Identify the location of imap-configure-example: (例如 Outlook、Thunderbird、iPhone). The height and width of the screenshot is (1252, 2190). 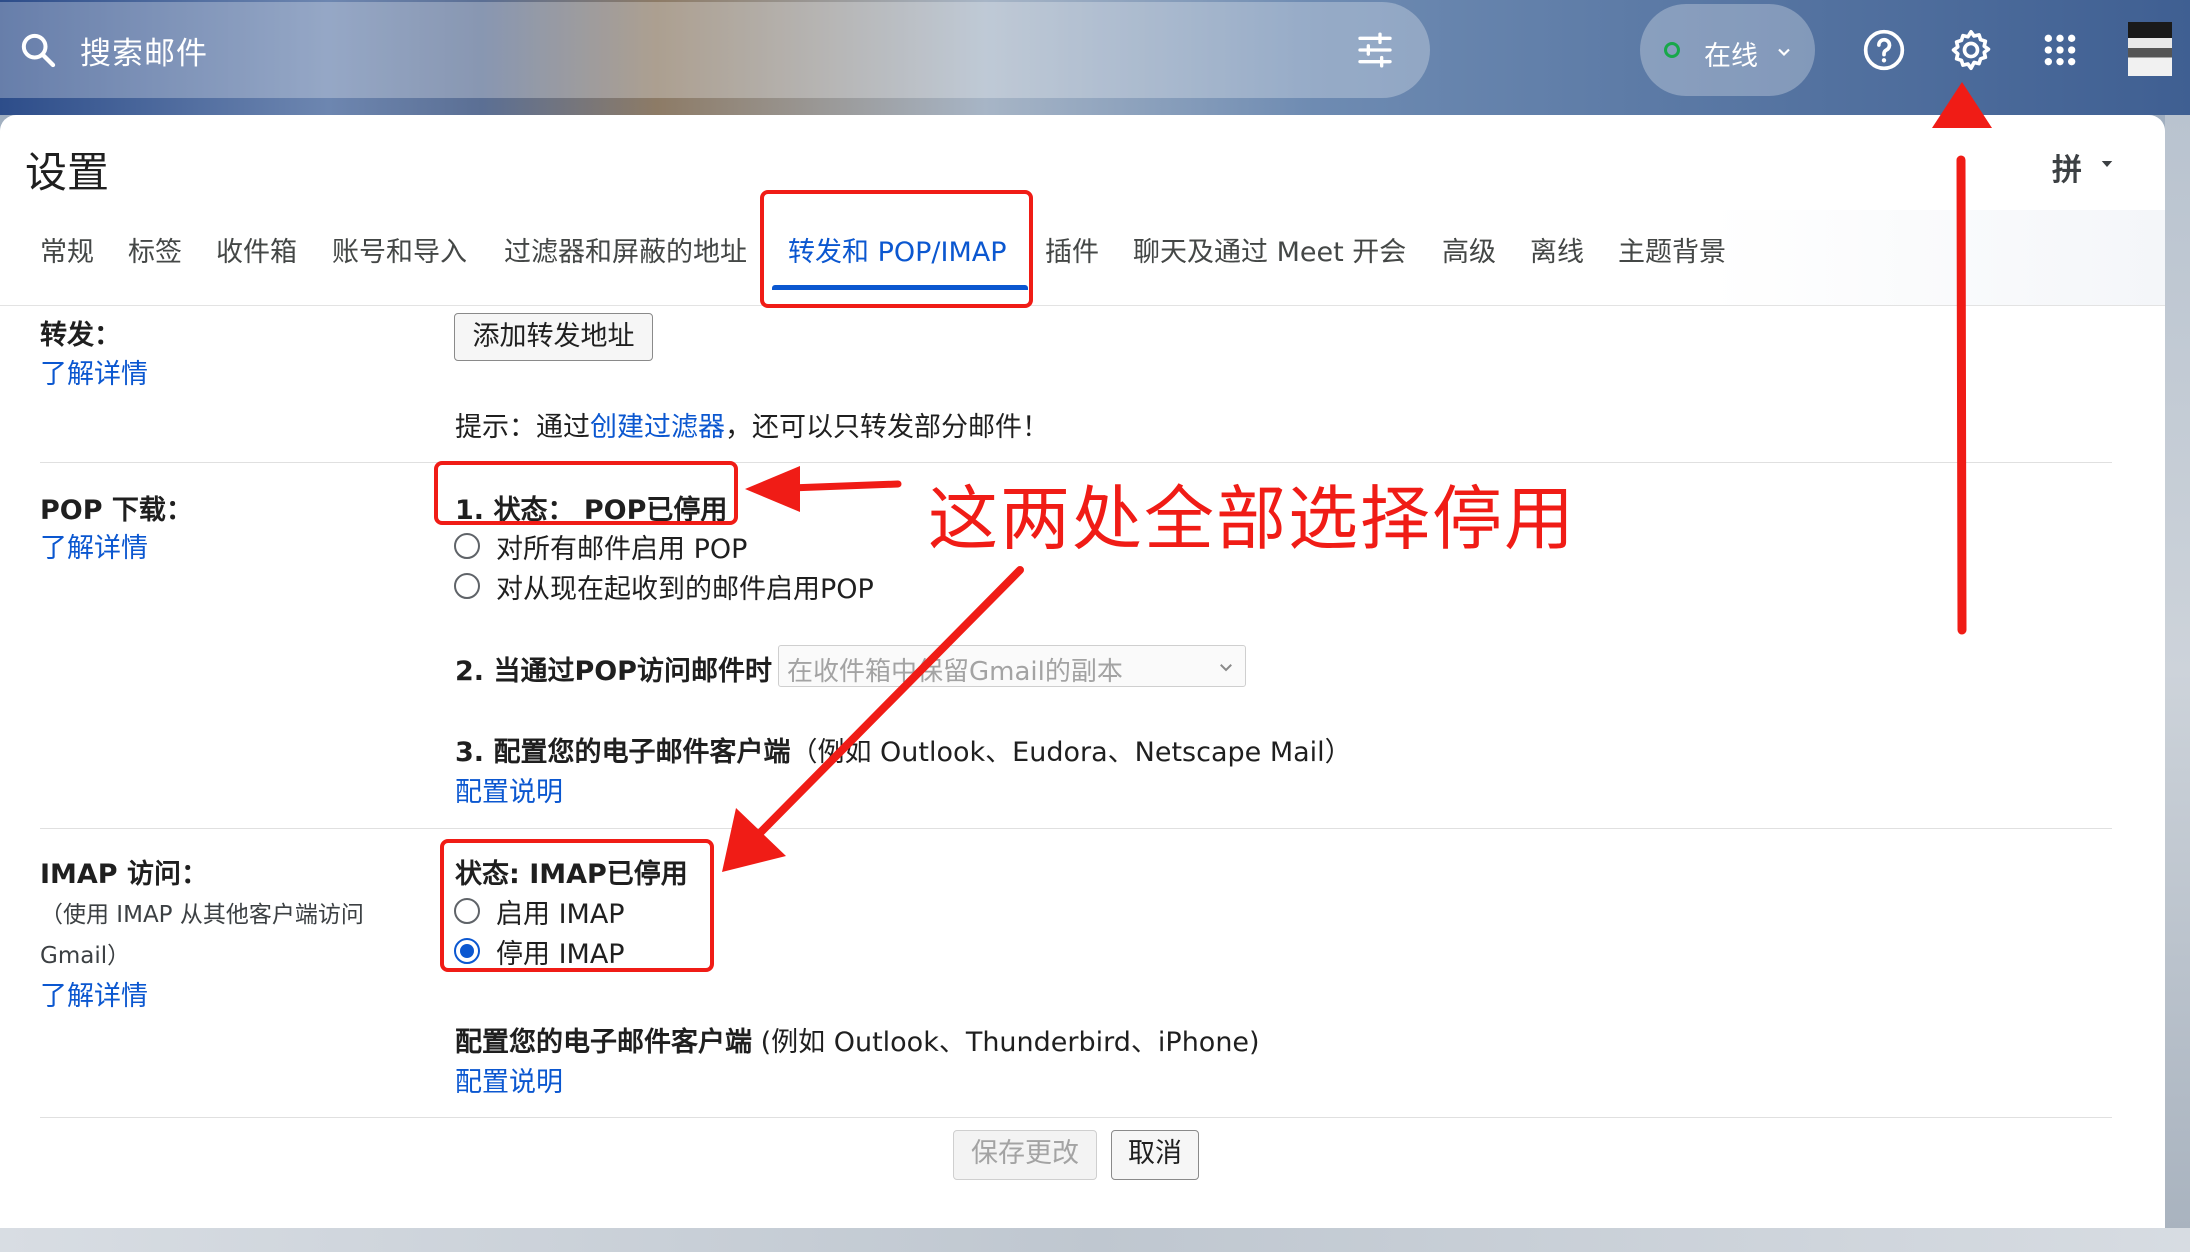
(1006, 1042).